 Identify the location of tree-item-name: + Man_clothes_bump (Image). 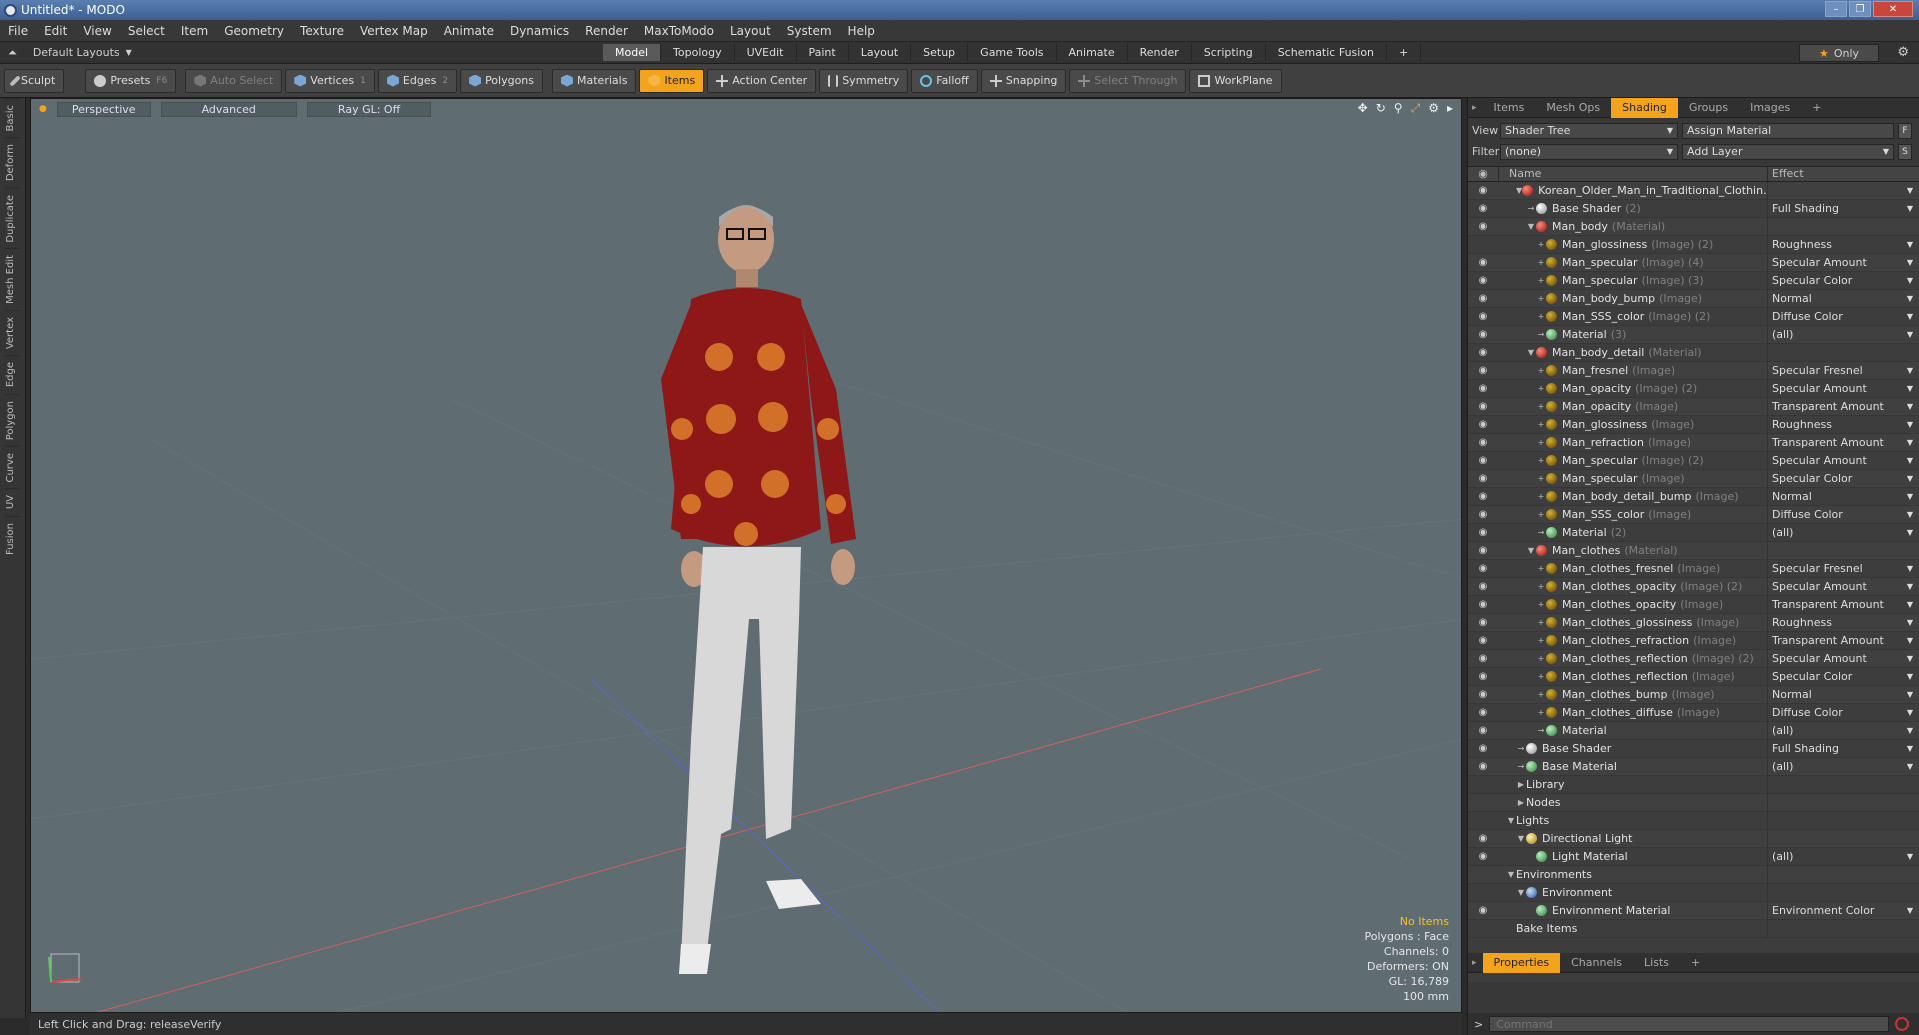
(1632, 694).